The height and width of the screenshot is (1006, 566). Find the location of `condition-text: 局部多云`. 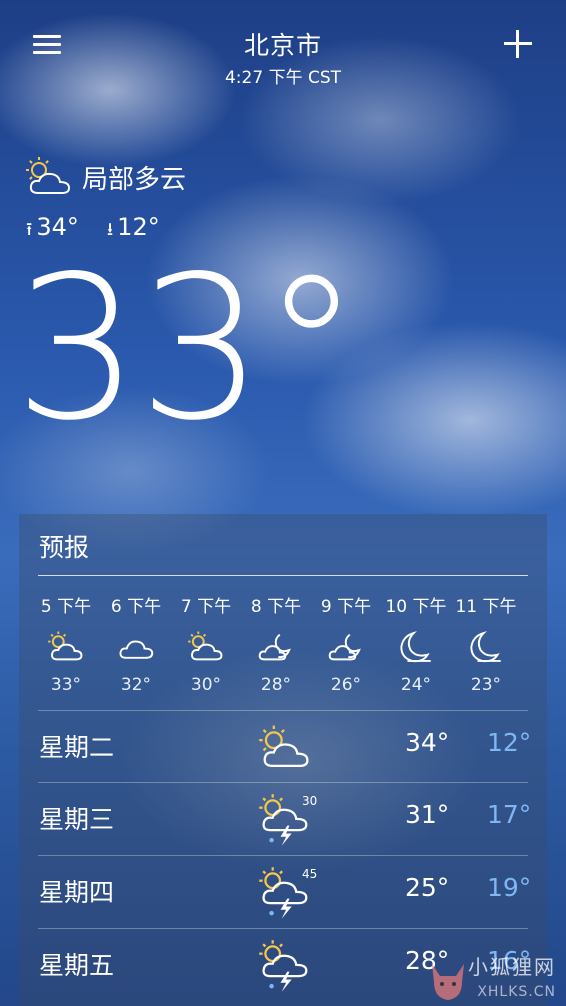

condition-text: 局部多云 is located at coordinates (134, 179).